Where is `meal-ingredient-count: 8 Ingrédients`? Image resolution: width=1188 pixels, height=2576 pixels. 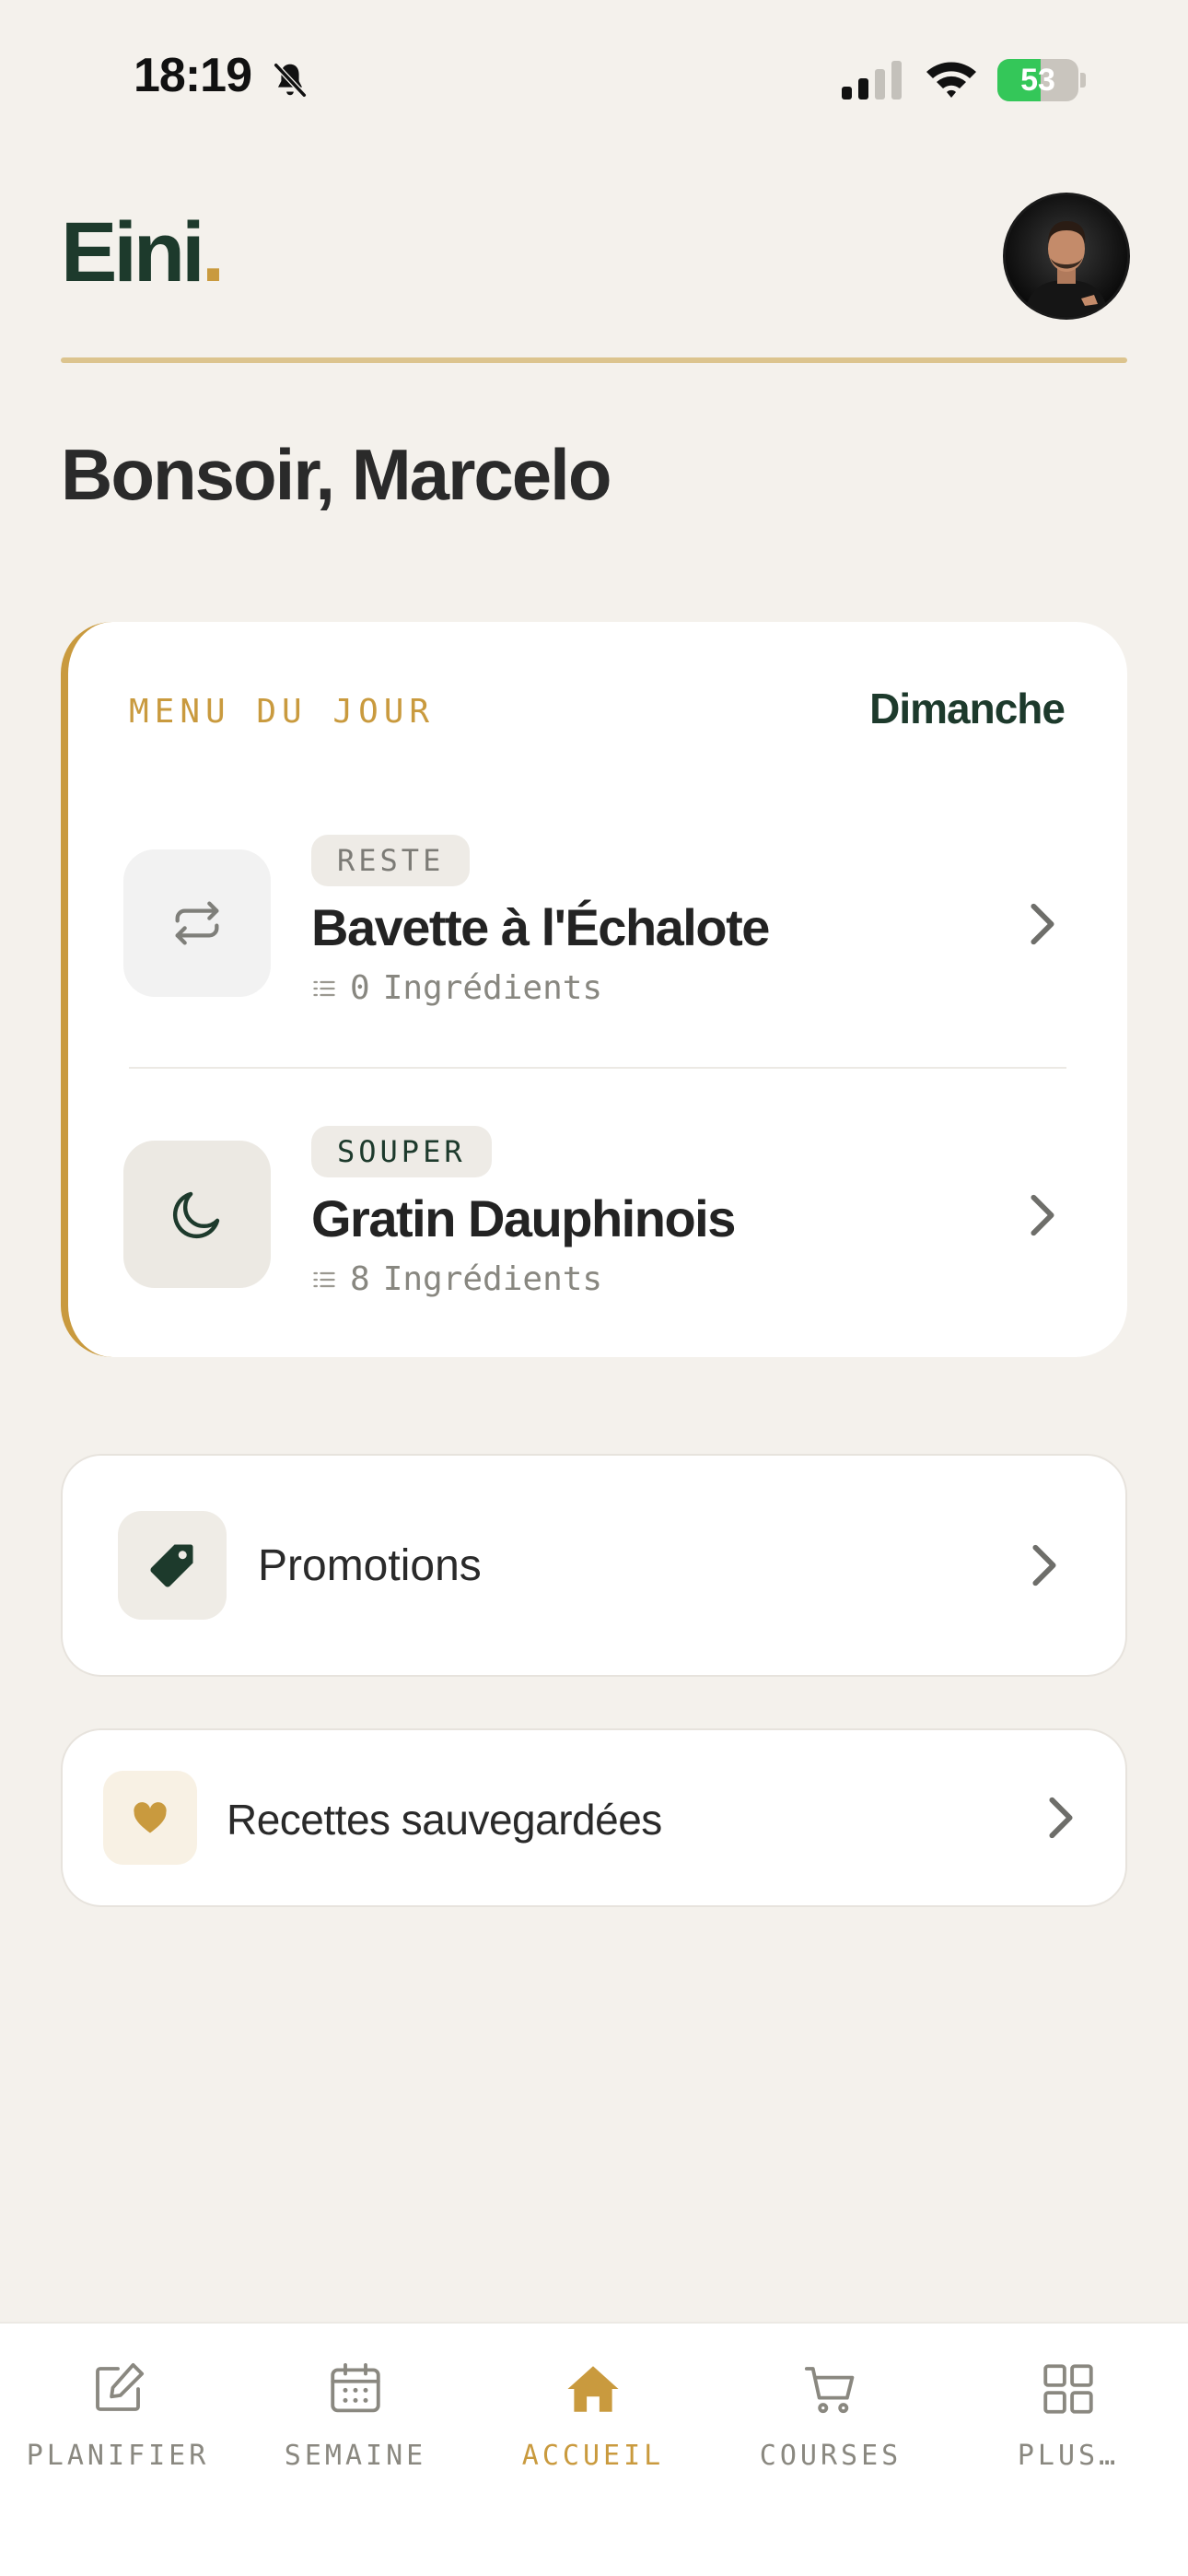
meal-ingredient-count: 8 Ingrédients is located at coordinates (456, 1279).